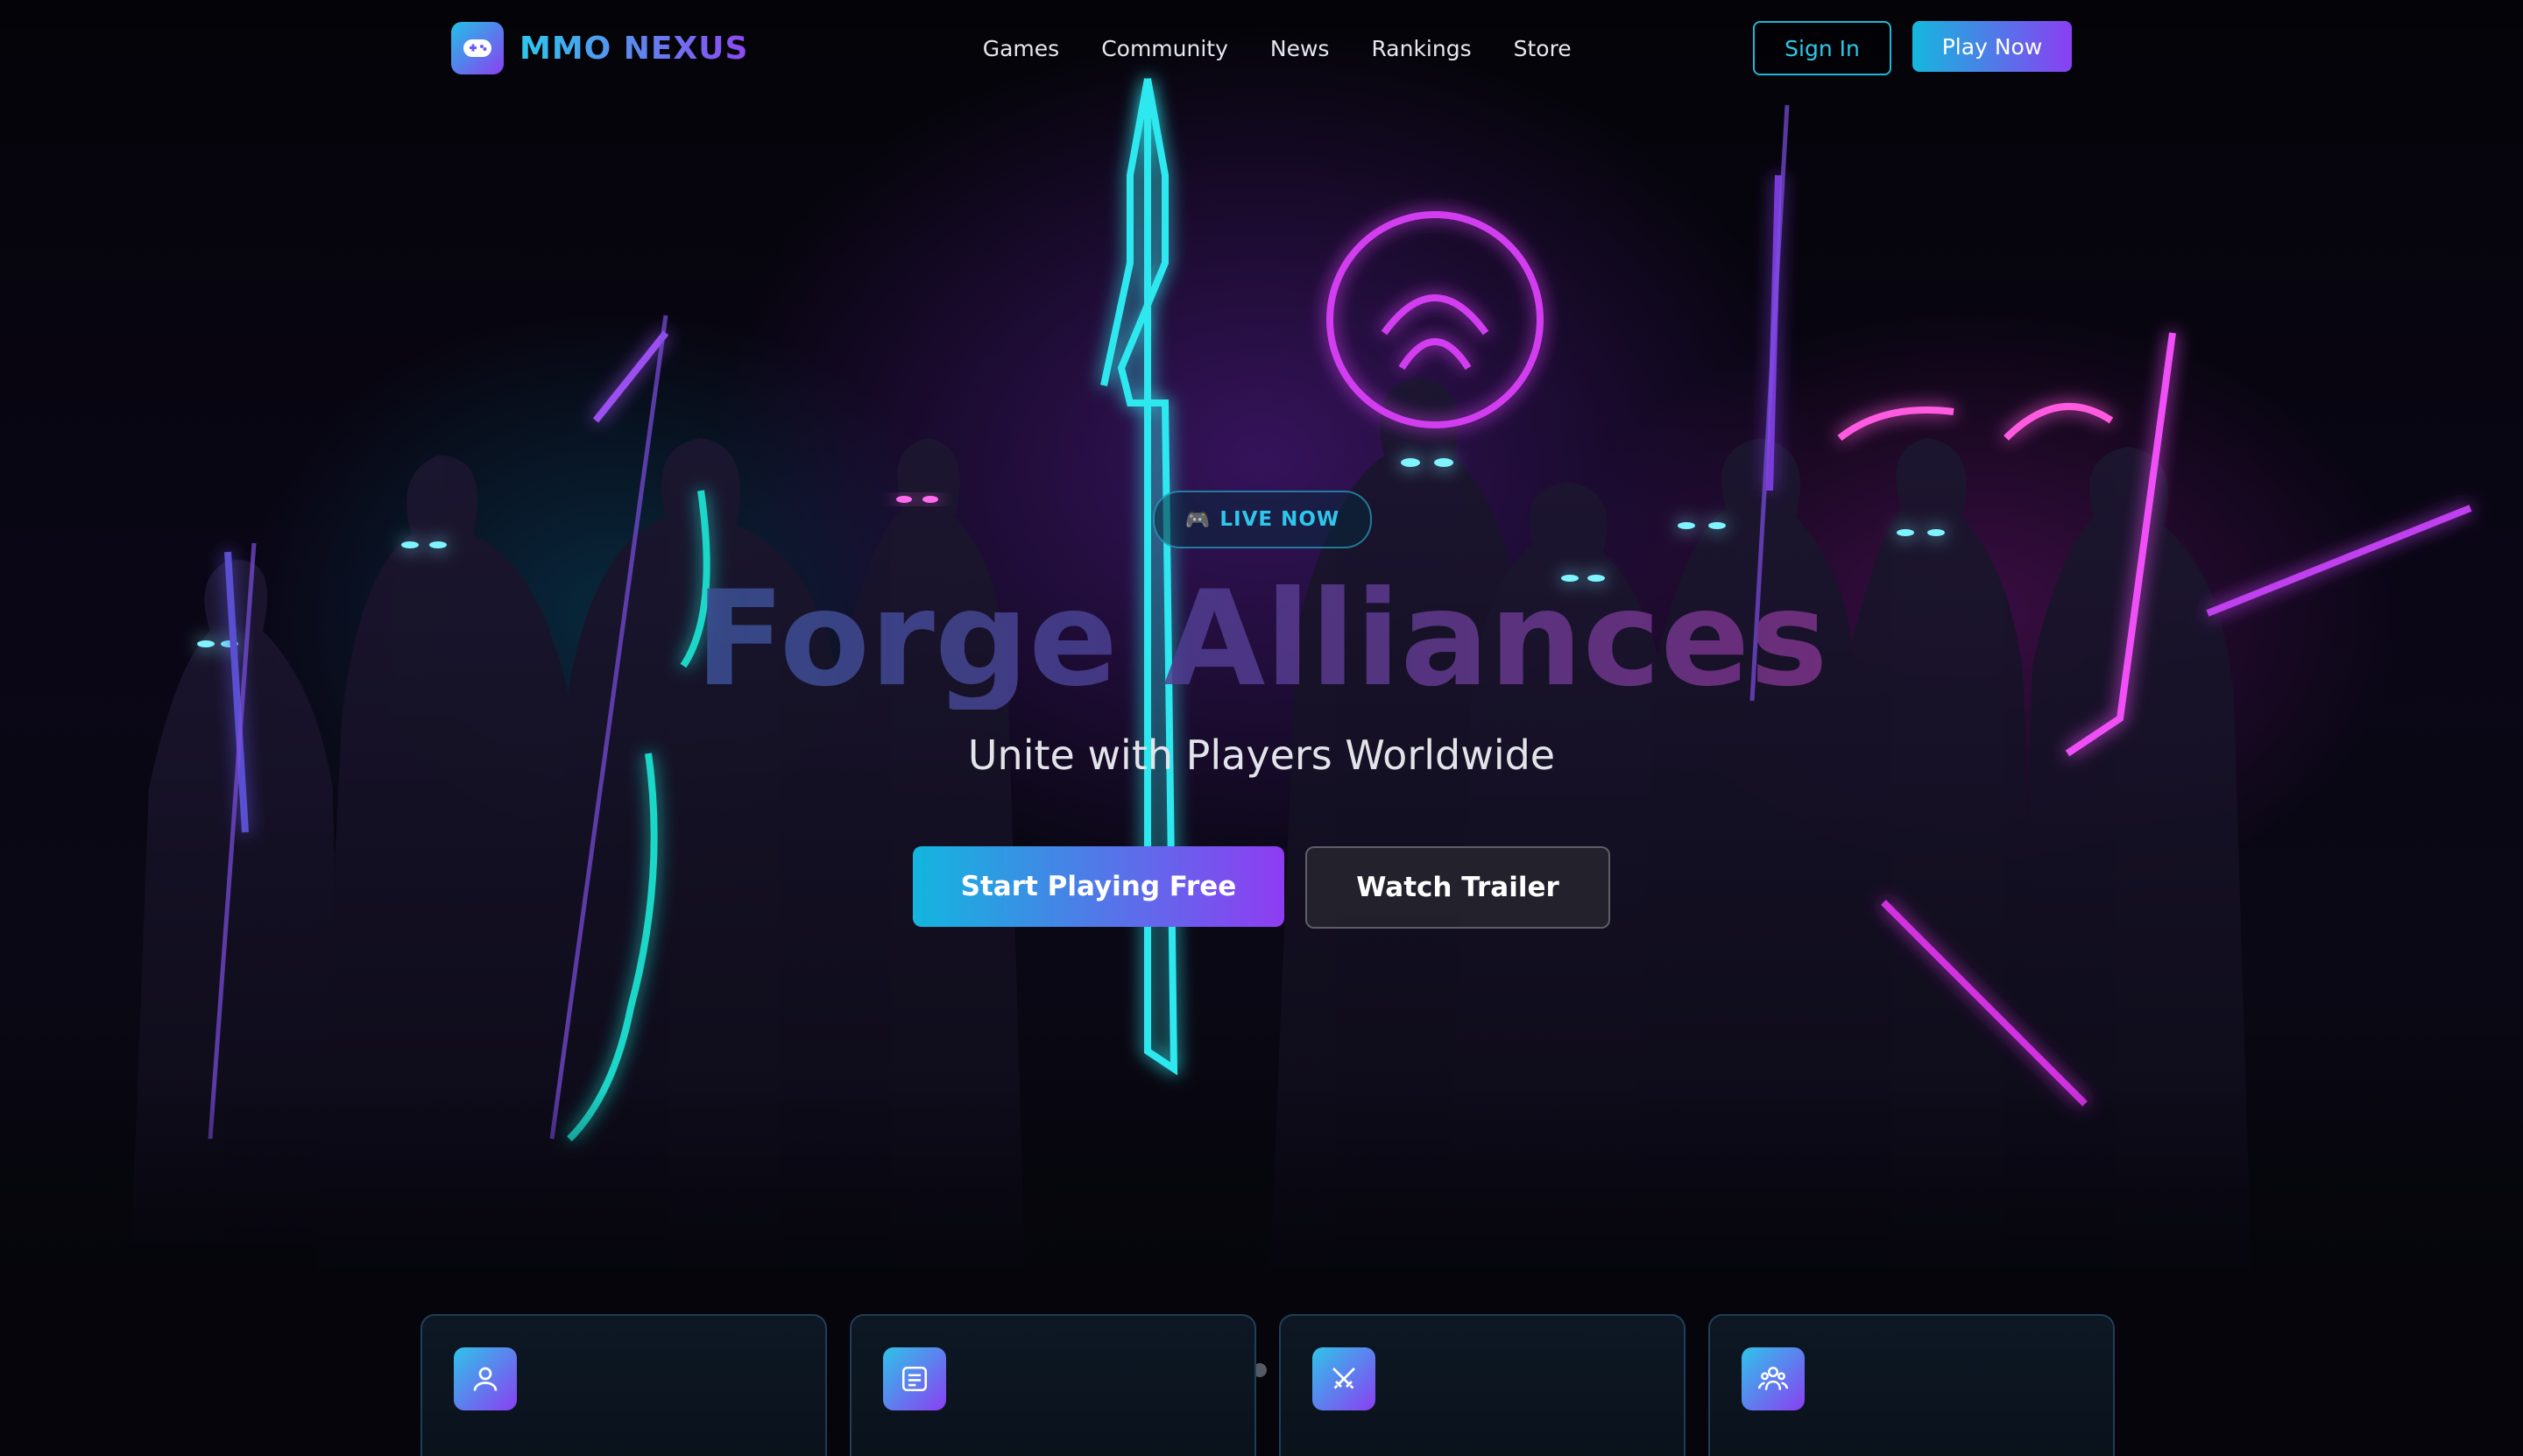 This screenshot has width=2523, height=1456. Describe the element at coordinates (1198, 520) in the screenshot. I see `gamepad-emoji-icon: 🎮` at that location.